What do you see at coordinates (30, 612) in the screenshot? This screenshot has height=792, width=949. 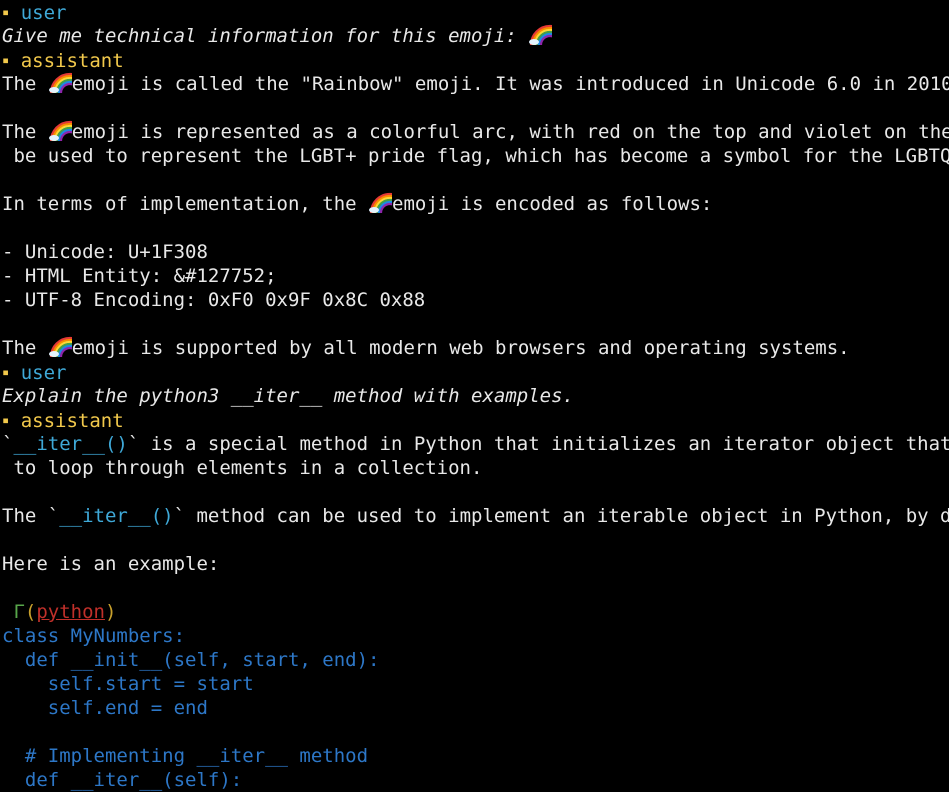 I see `fence-paren: (` at bounding box center [30, 612].